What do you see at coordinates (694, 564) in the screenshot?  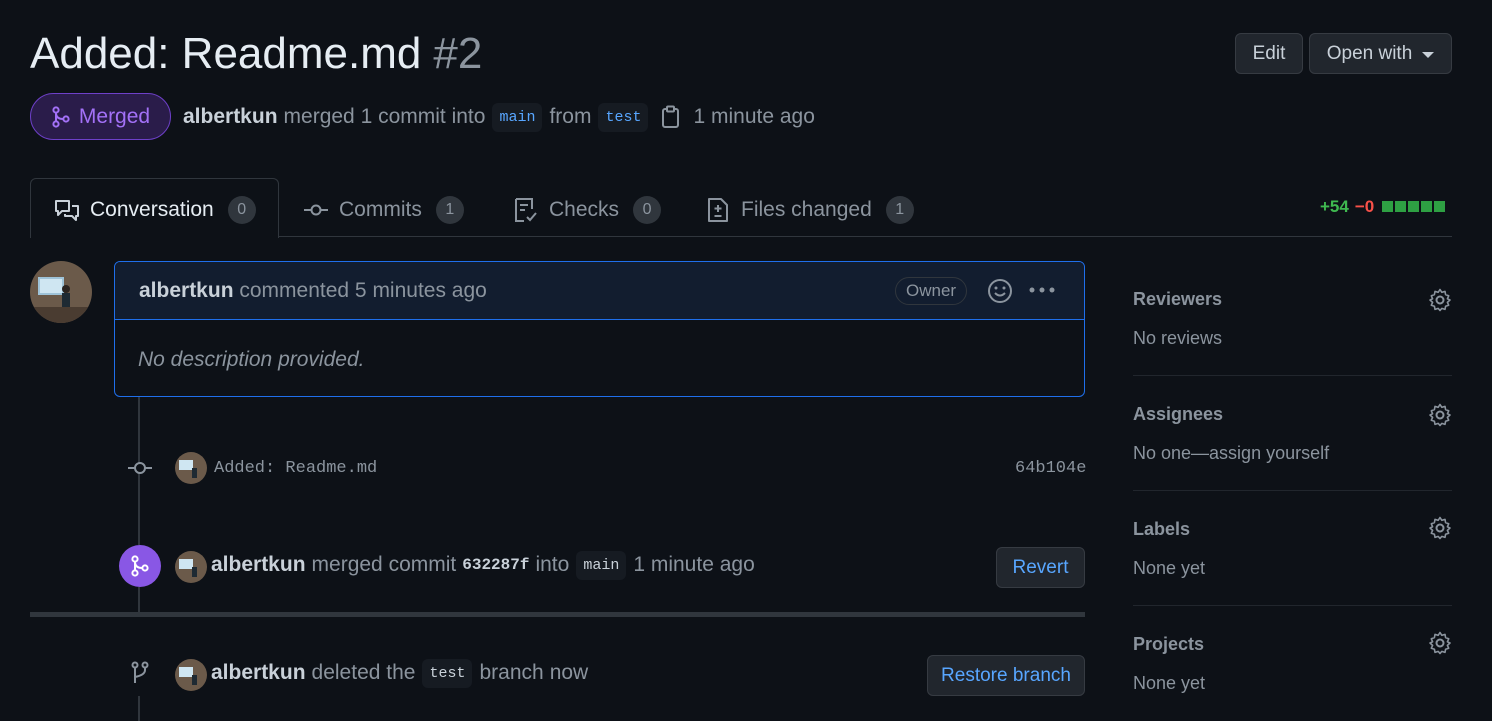 I see `merge-event-time: 1 minute ago` at bounding box center [694, 564].